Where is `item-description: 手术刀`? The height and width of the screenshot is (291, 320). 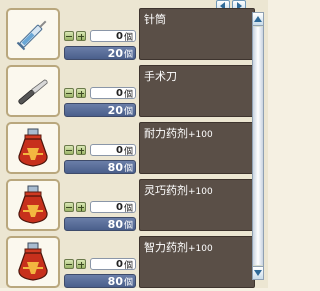
item-description: 手术刀 is located at coordinates (197, 91).